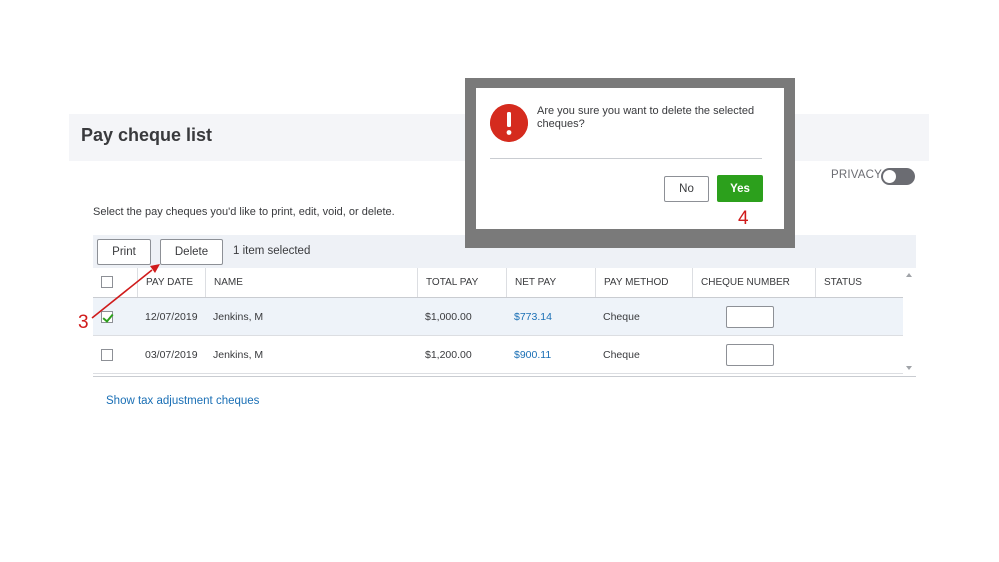 The width and height of the screenshot is (999, 562). Describe the element at coordinates (182, 401) in the screenshot. I see `show-tax-adjustment-link: Show tax adjustment cheques` at that location.